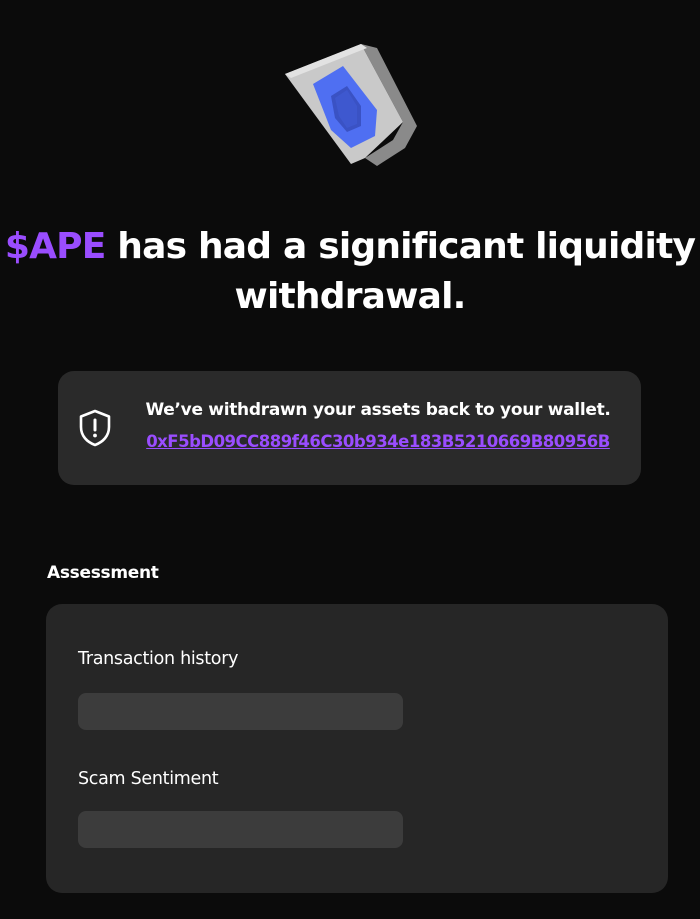 The height and width of the screenshot is (919, 700). I want to click on assessment-heading: Assessment, so click(103, 573).